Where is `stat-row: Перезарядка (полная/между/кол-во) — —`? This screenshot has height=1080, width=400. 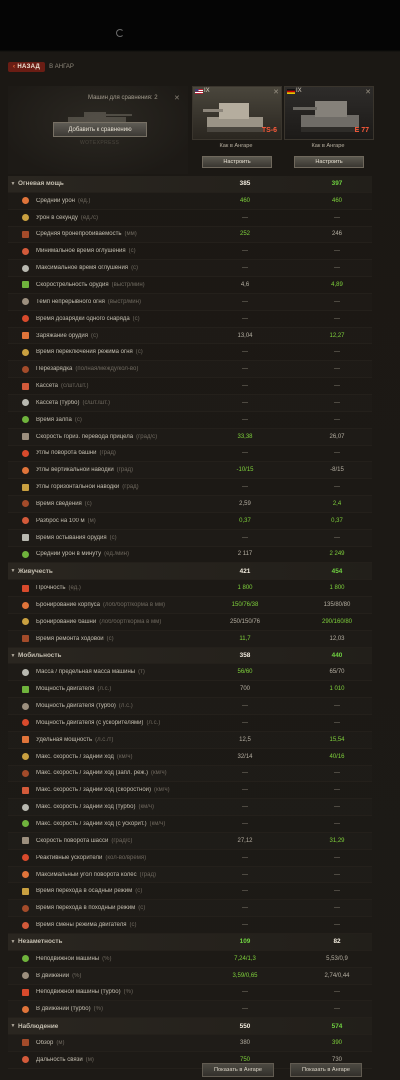 stat-row: Перезарядка (полная/между/кол-во) — — is located at coordinates (190, 370).